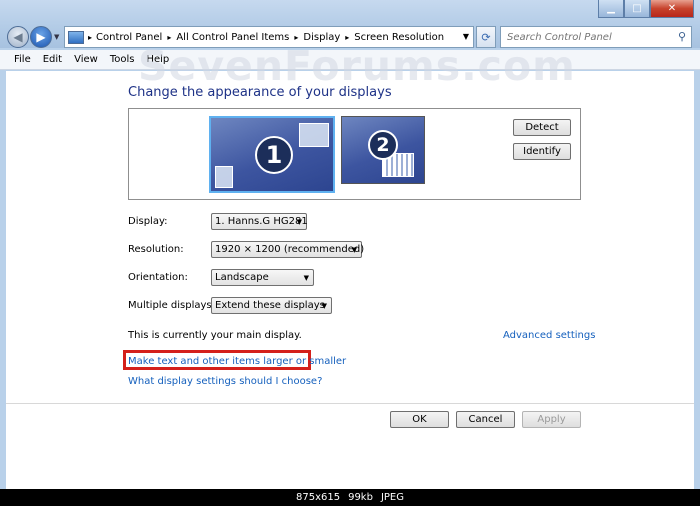  Describe the element at coordinates (485, 419) in the screenshot. I see `cancel-button: Cancel` at that location.